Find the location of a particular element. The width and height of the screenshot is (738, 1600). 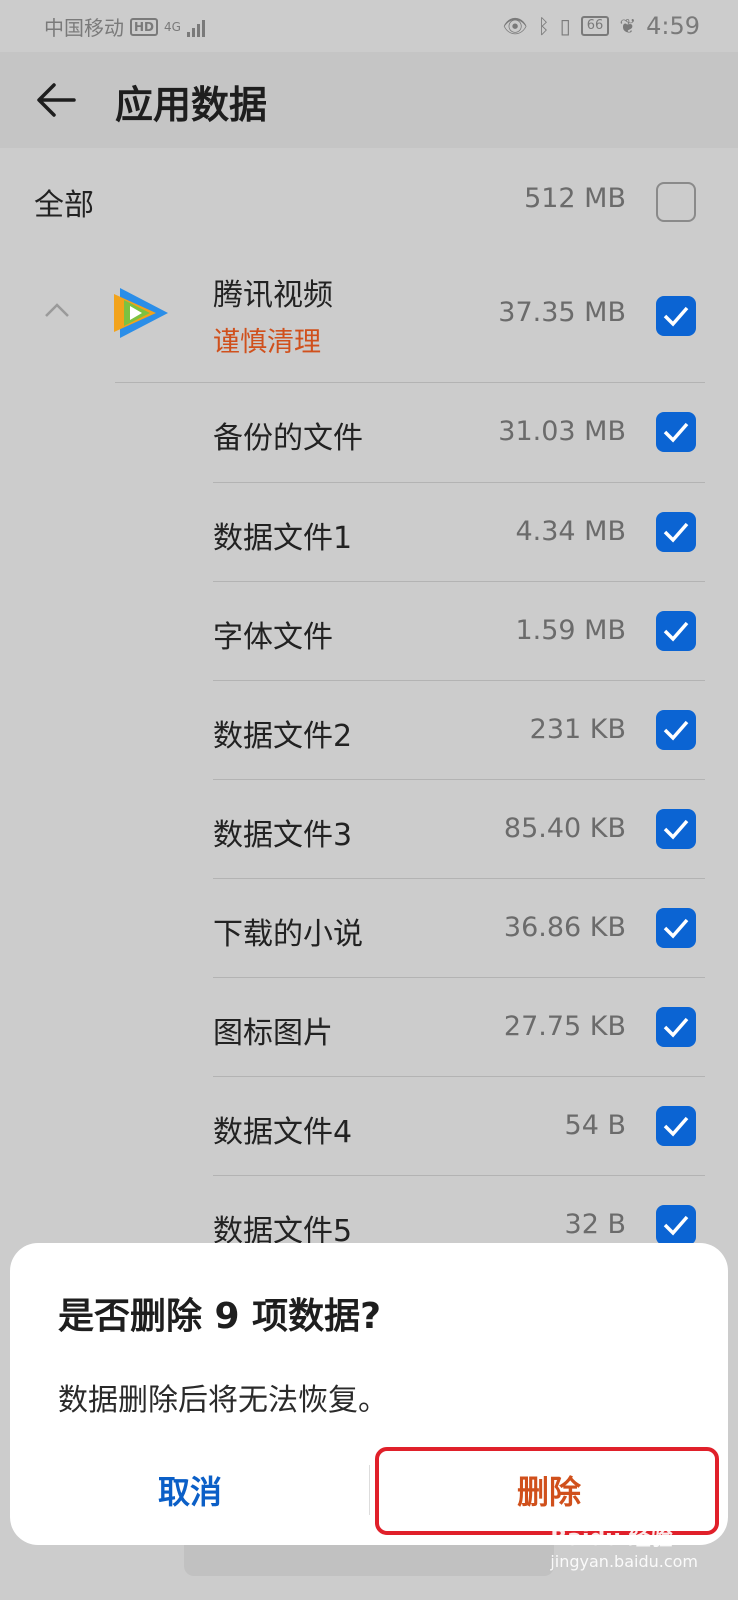

file-size: 4.34 MB is located at coordinates (570, 531).